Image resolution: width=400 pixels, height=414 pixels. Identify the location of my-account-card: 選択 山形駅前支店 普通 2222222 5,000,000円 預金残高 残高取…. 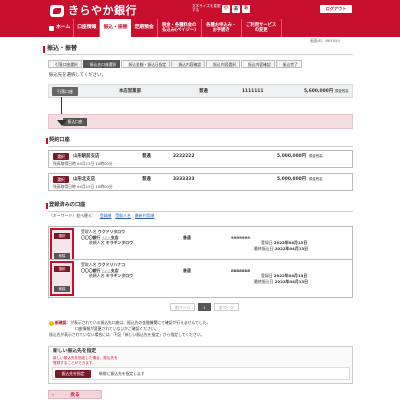
(200, 159).